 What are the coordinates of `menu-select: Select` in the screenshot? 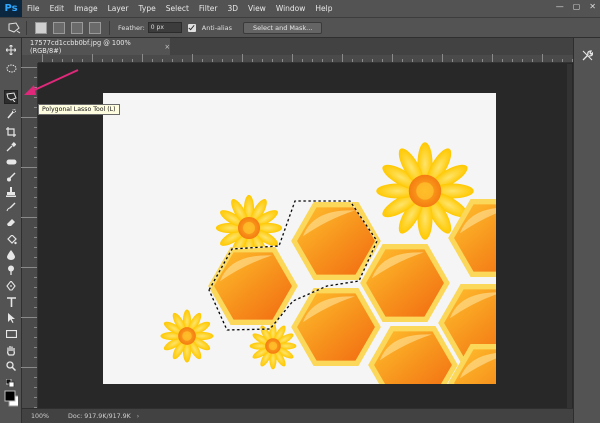 It's located at (177, 8).